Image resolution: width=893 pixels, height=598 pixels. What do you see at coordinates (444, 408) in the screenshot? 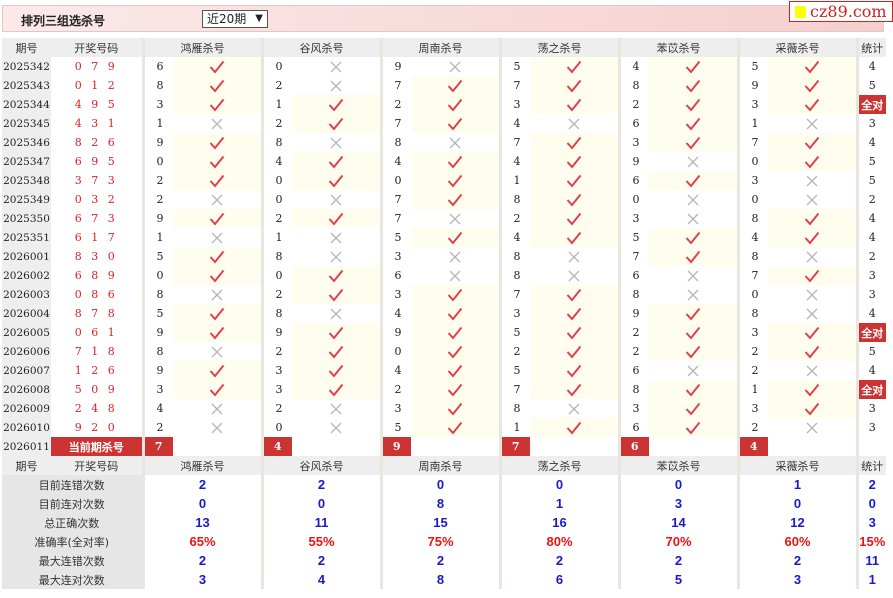
I see `table-row: 2026009 2 4 8 4 2 3 8 3 3 3` at bounding box center [444, 408].